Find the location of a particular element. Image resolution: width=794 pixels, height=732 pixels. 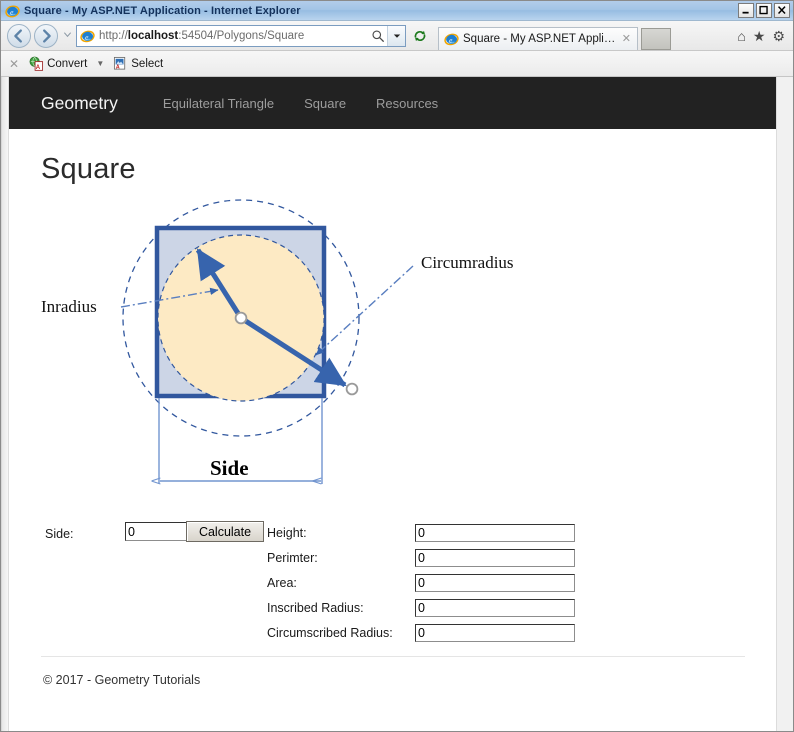

address-bar: e http://localhost:54504/Polygons/Square is located at coordinates (241, 35).